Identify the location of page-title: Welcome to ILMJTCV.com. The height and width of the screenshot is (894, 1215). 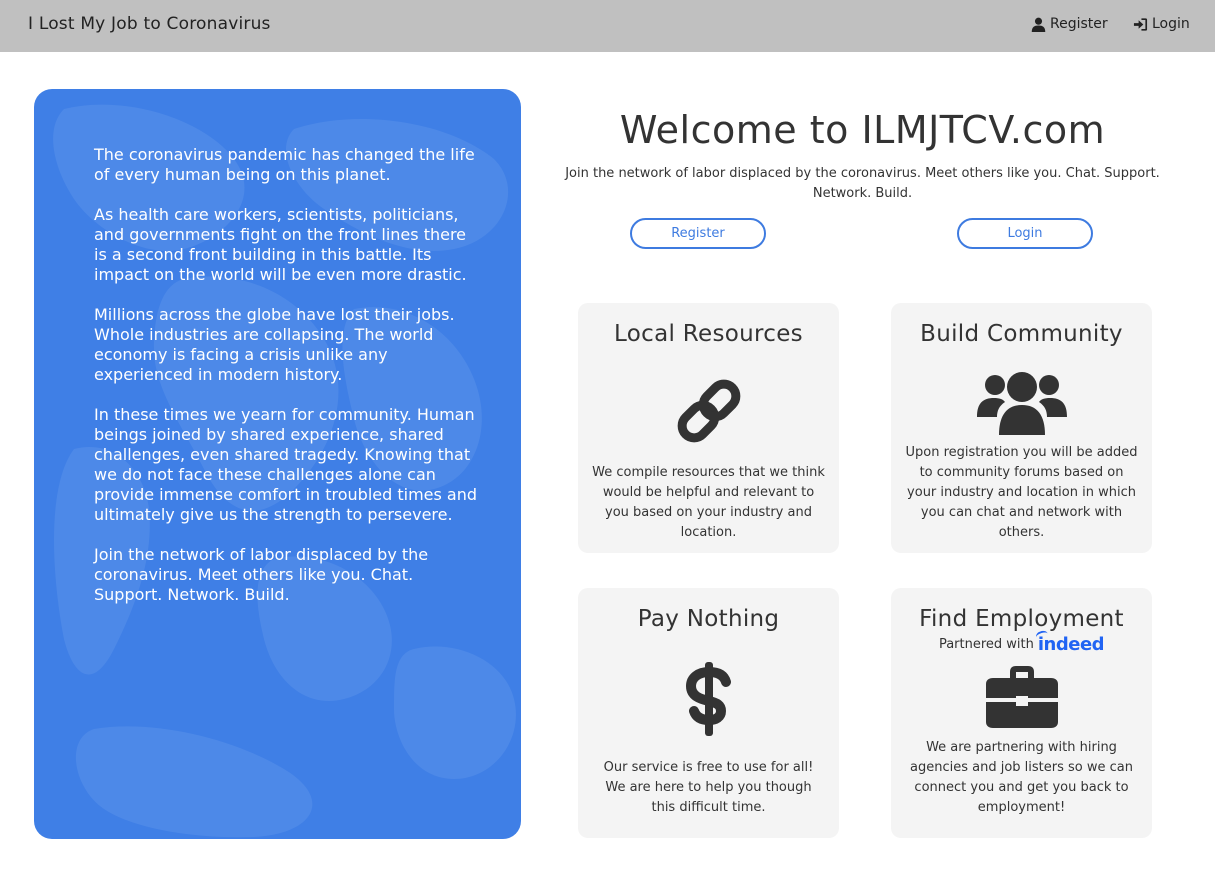
(862, 130).